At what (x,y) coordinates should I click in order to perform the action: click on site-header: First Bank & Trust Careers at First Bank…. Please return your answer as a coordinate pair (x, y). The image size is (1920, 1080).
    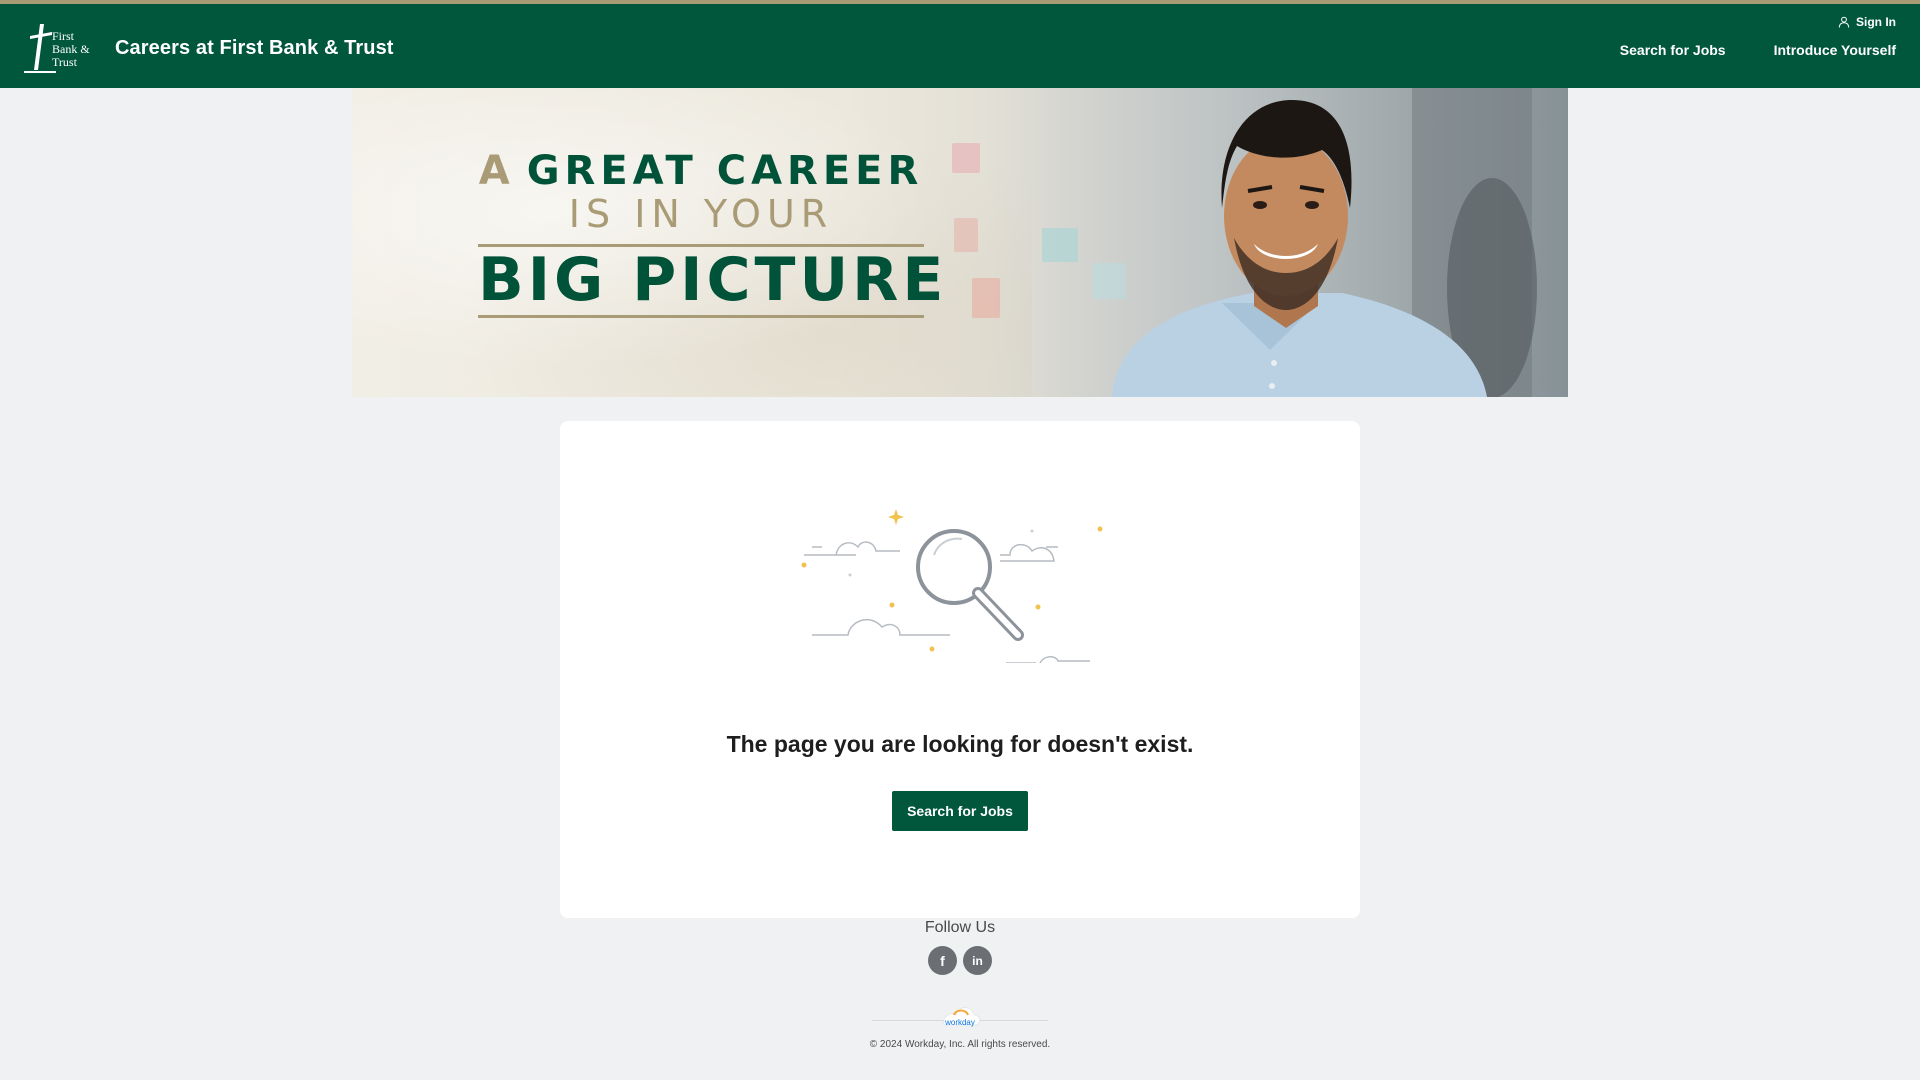
    Looking at the image, I should click on (960, 46).